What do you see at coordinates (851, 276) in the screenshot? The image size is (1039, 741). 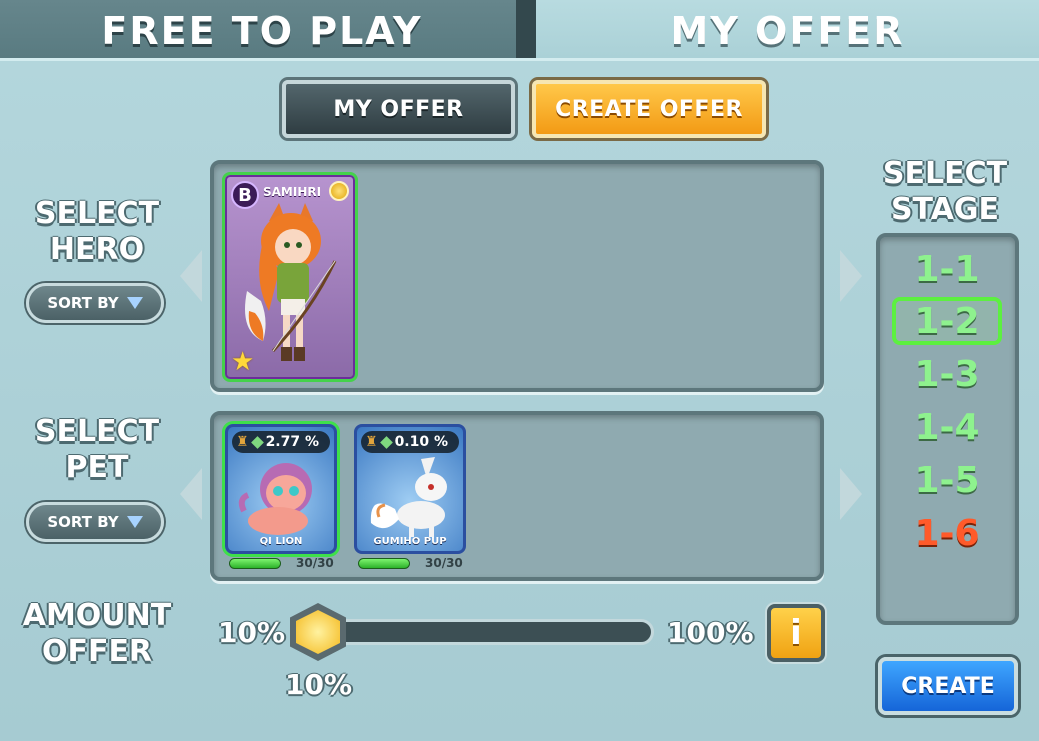 I see `hero-next-arrow-icon` at bounding box center [851, 276].